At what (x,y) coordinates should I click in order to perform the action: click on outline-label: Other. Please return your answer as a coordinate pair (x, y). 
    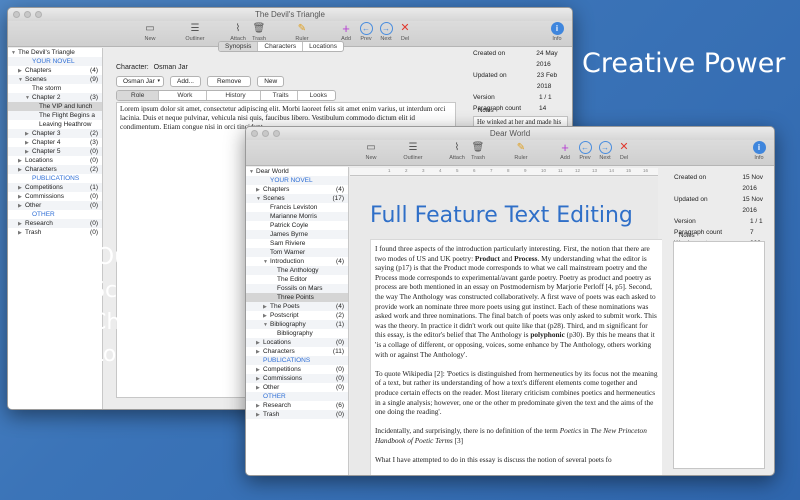
    Looking at the image, I should click on (33, 205).